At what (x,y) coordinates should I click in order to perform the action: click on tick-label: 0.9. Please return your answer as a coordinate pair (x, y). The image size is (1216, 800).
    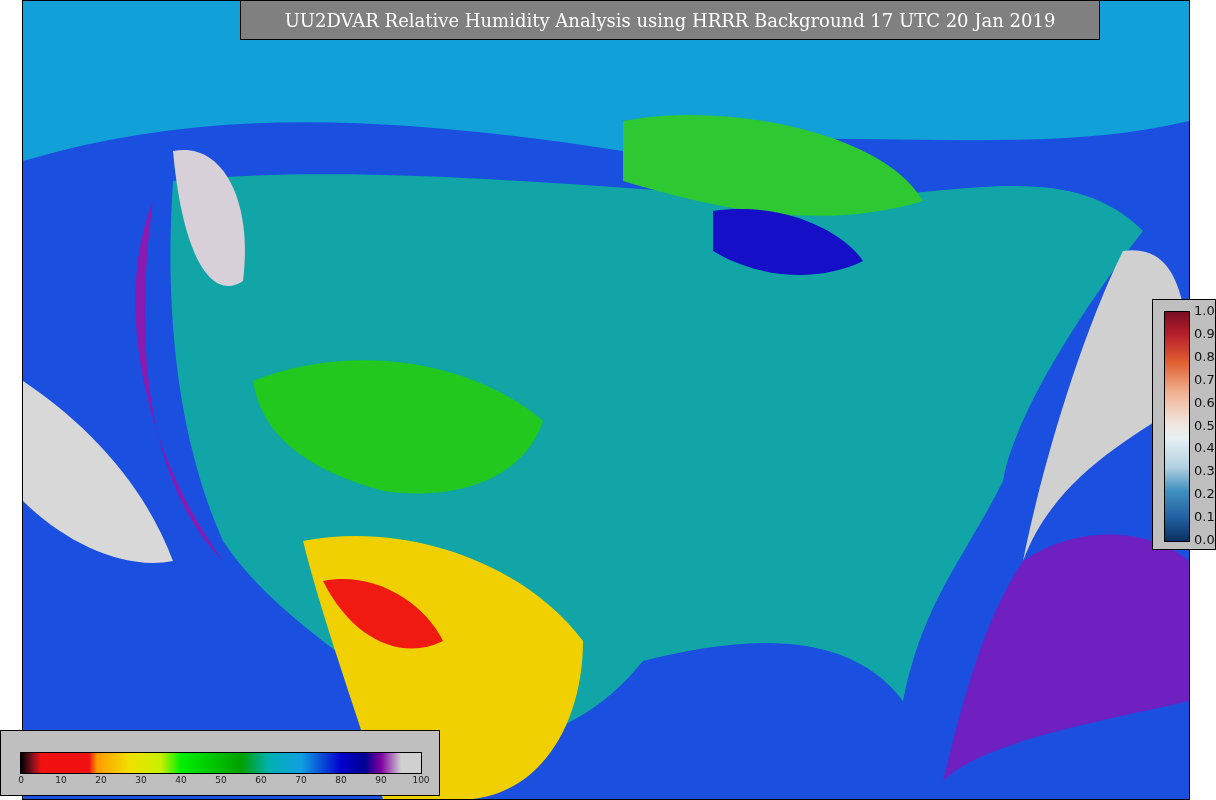
    Looking at the image, I should click on (1204, 333).